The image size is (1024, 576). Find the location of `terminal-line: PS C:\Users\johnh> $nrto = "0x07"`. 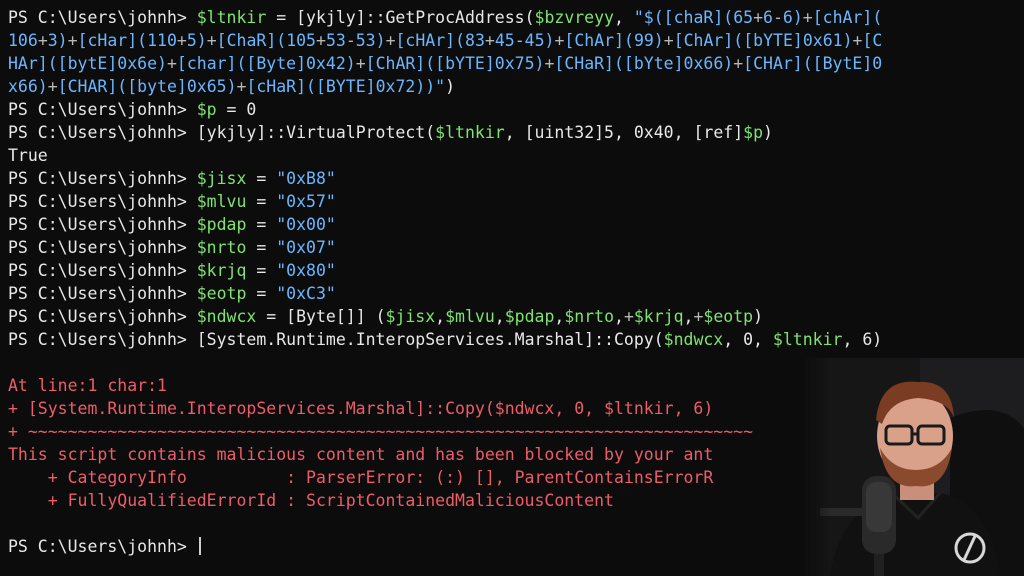

terminal-line: PS C:\Users\johnh> $nrto = "0x07" is located at coordinates (516, 247).